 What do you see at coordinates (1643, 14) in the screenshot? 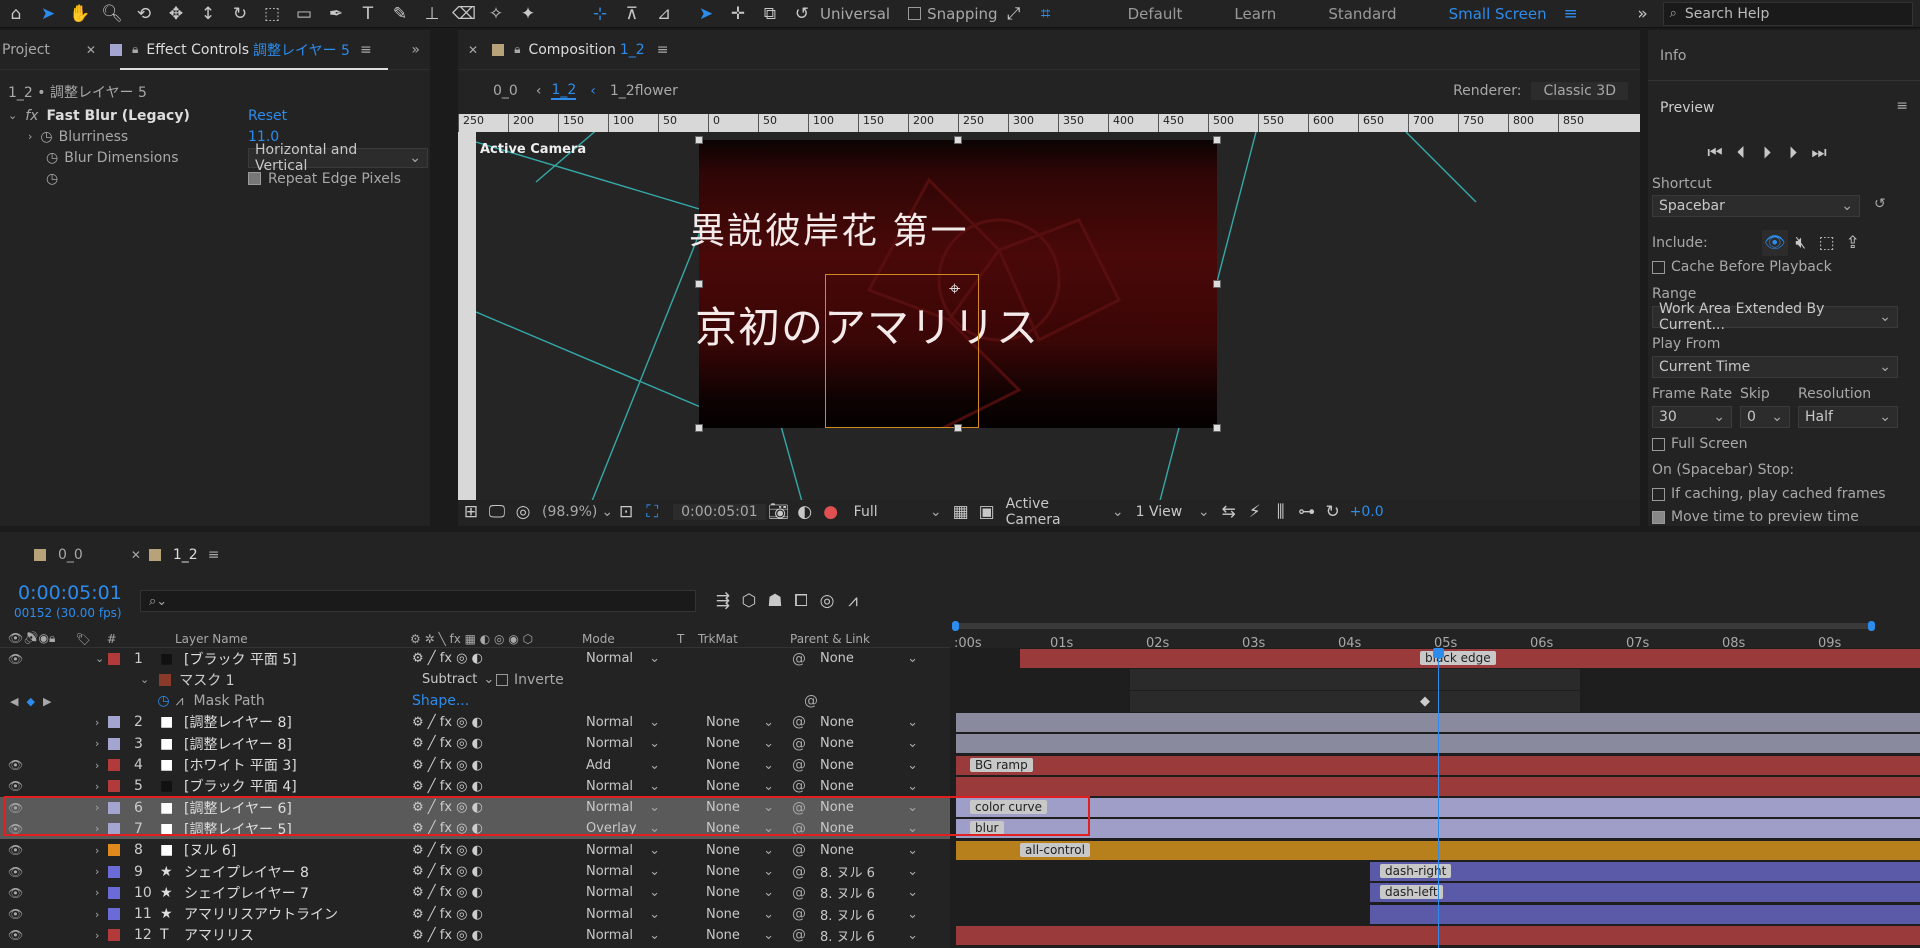
I see `more-workspaces-icon: »` at bounding box center [1643, 14].